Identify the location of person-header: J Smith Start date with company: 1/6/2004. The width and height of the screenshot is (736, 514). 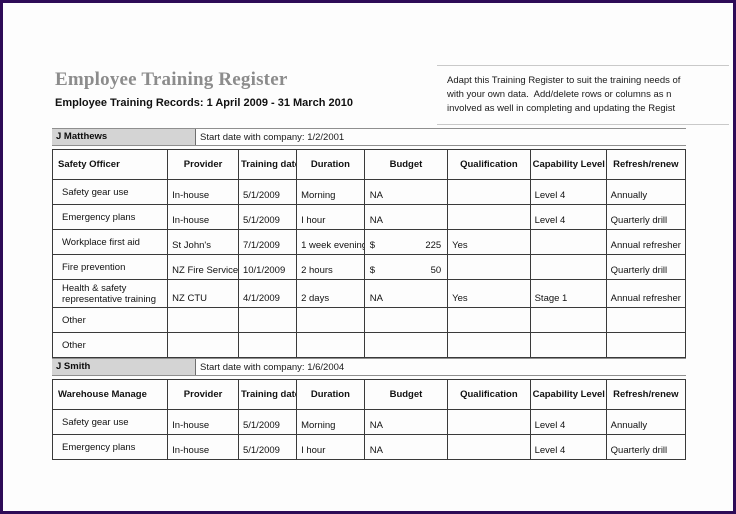
(369, 367).